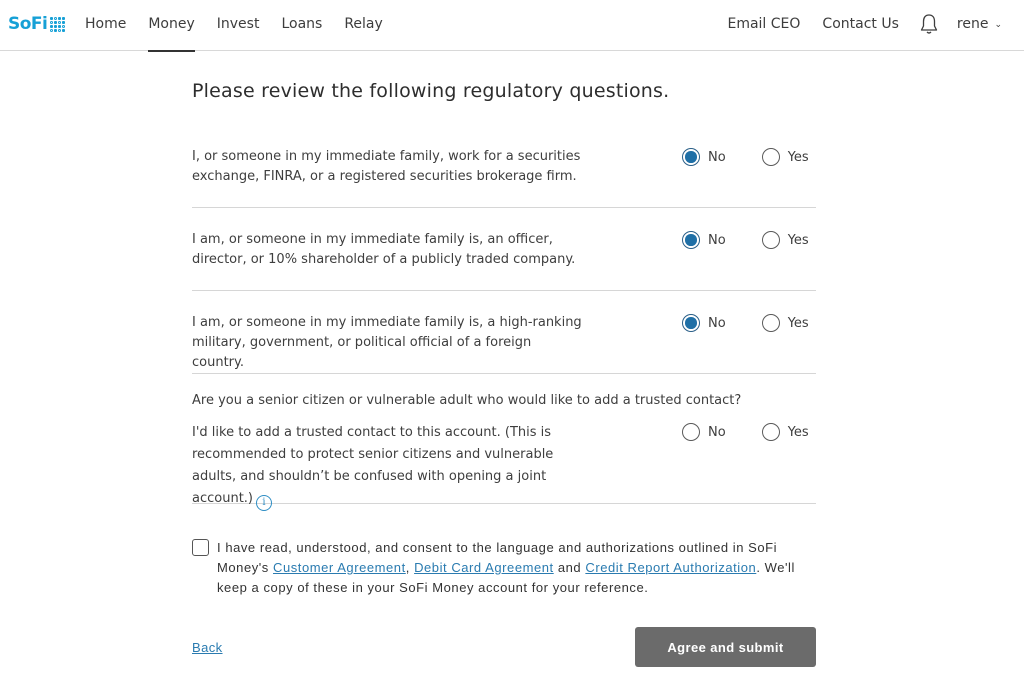 The height and width of the screenshot is (690, 1024). What do you see at coordinates (238, 25) in the screenshot?
I see `nav-item-invest: Invest` at bounding box center [238, 25].